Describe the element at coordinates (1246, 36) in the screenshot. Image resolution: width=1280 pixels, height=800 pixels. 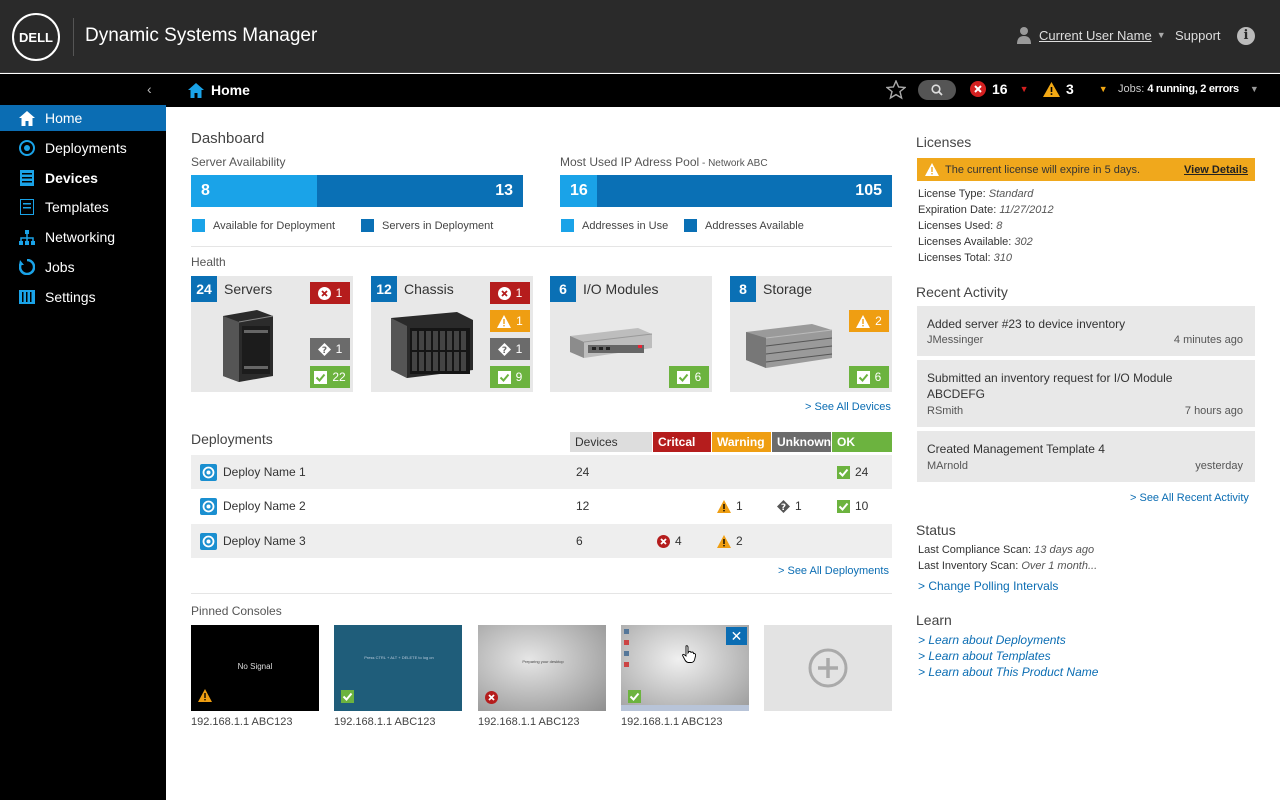
I see `info-icon: i` at that location.